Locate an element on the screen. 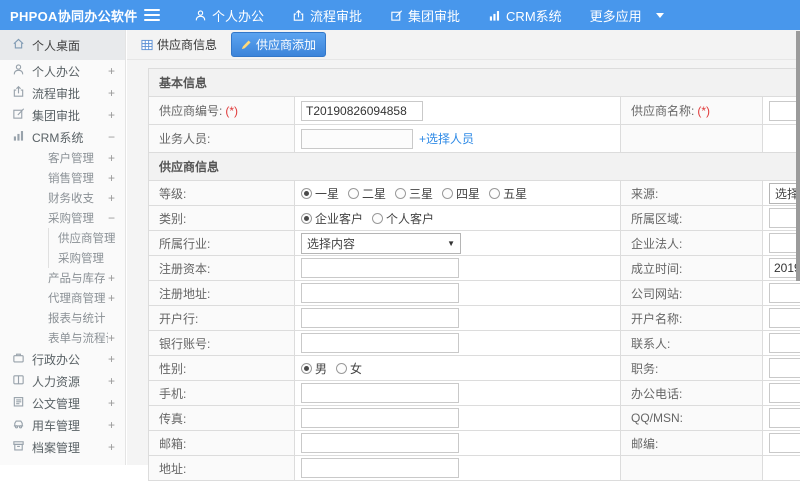 The height and width of the screenshot is (481, 800). sidebar-item-form-flow-settings: 表单与流程设置 + is located at coordinates (62, 338).